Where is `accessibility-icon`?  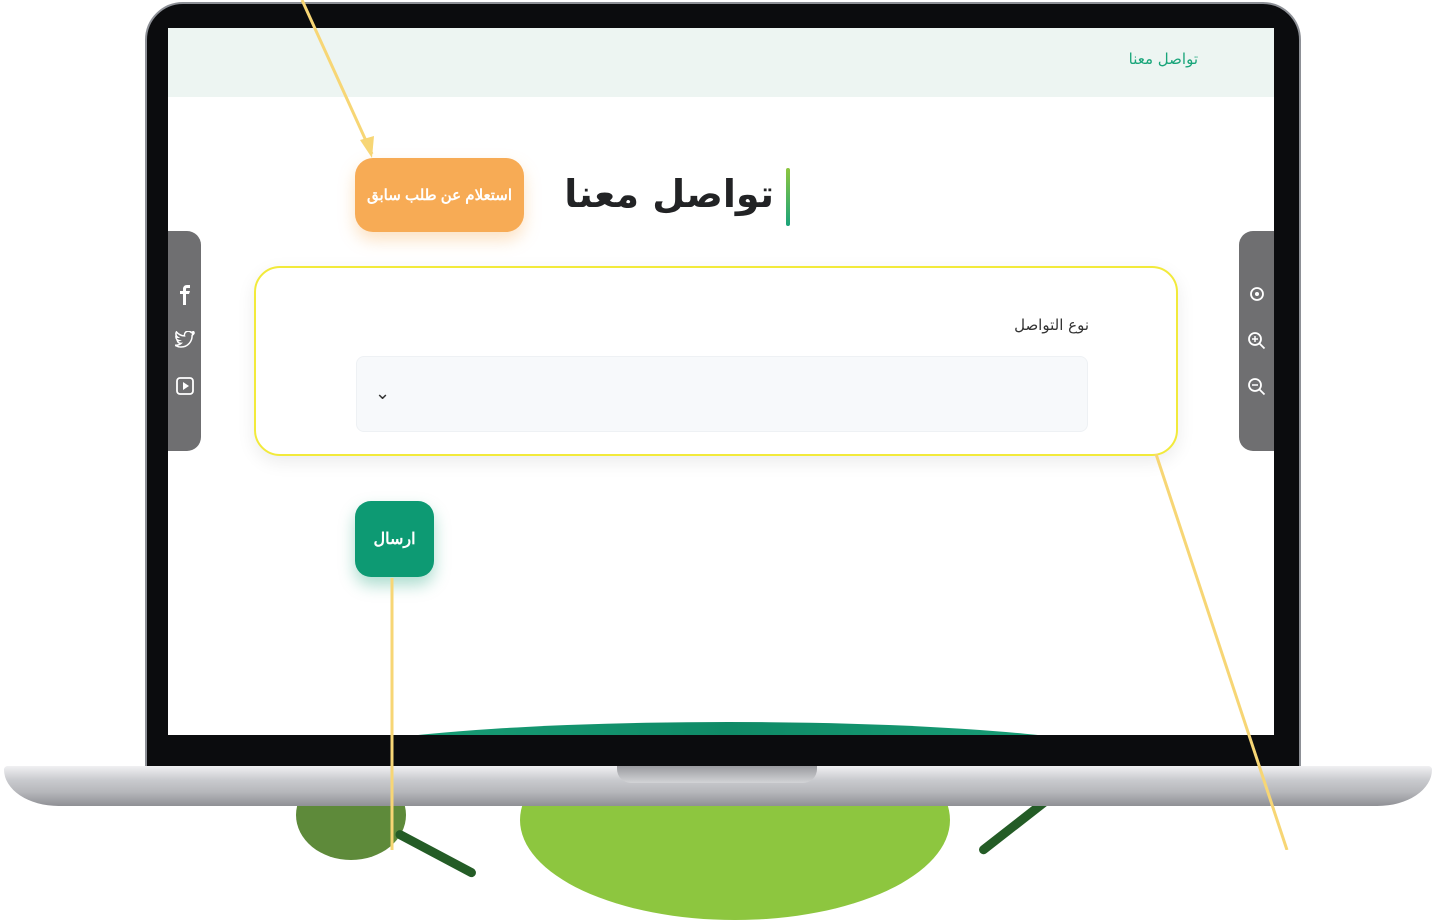 accessibility-icon is located at coordinates (1257, 295).